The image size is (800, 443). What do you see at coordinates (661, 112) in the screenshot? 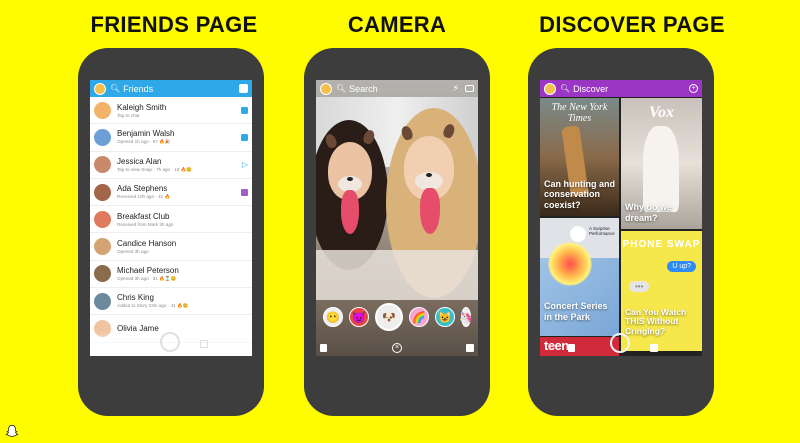
I see `tile-brand: Vox` at bounding box center [661, 112].